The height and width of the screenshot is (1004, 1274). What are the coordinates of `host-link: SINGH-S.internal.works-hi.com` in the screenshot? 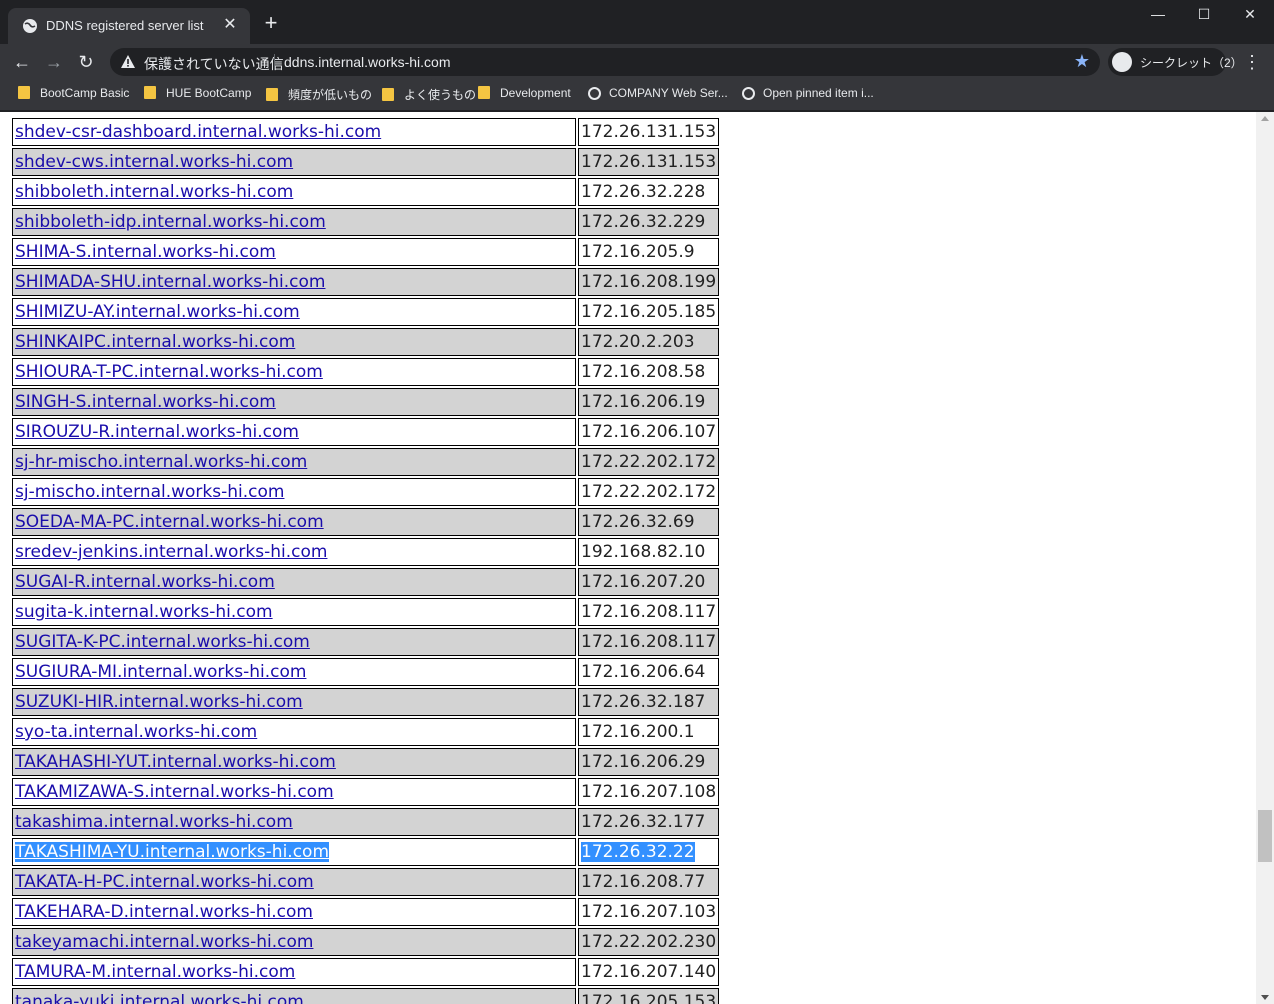 It's located at (145, 402).